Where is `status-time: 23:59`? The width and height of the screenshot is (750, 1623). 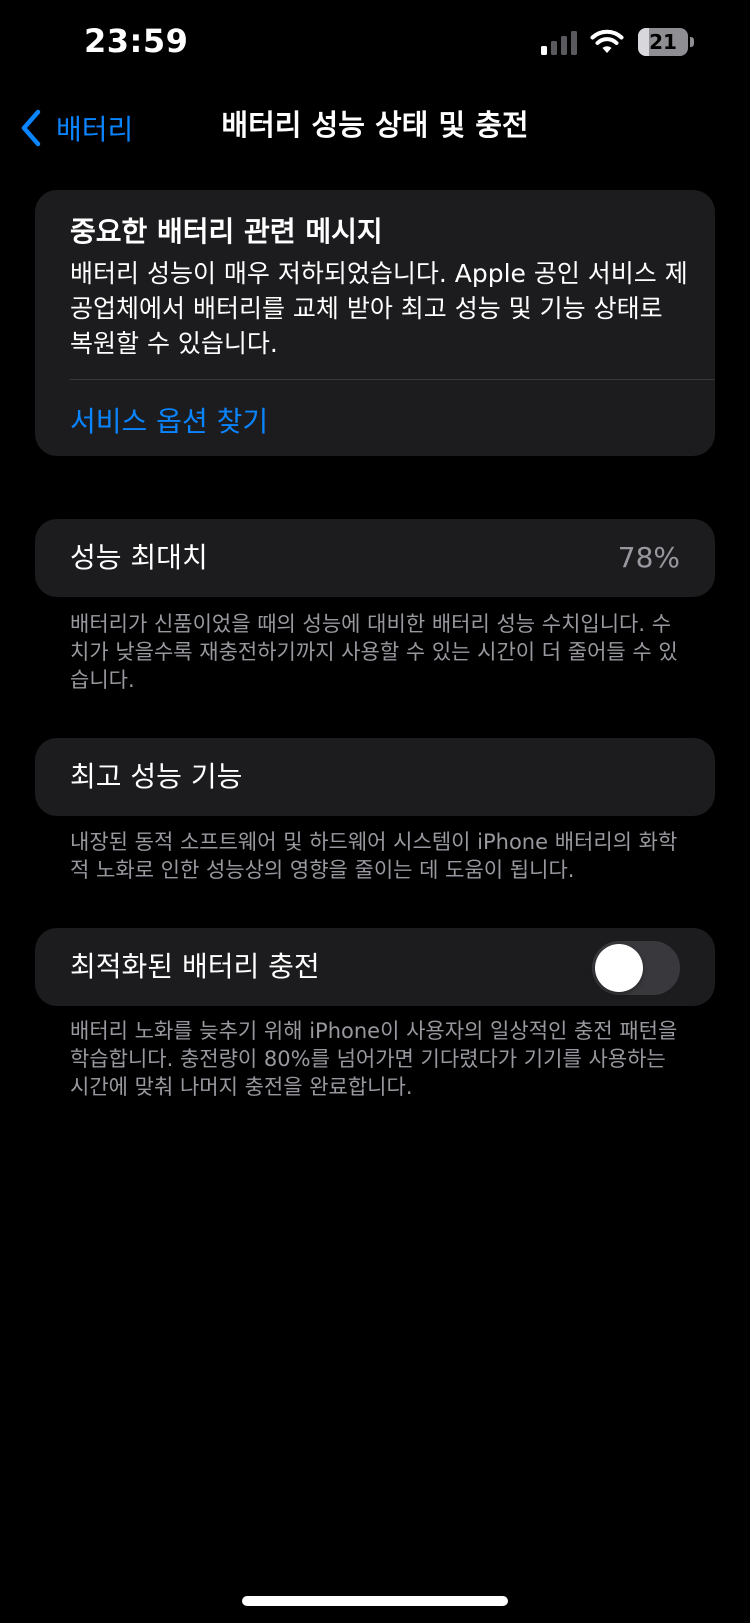
status-time: 23:59 is located at coordinates (136, 41).